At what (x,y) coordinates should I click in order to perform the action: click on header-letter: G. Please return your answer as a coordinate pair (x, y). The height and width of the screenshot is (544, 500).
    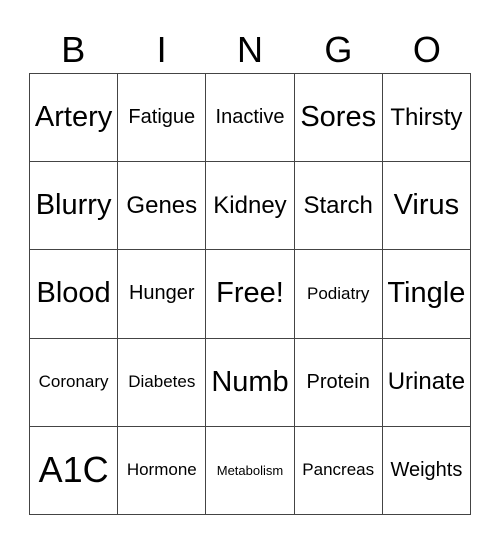
    Looking at the image, I should click on (338, 49).